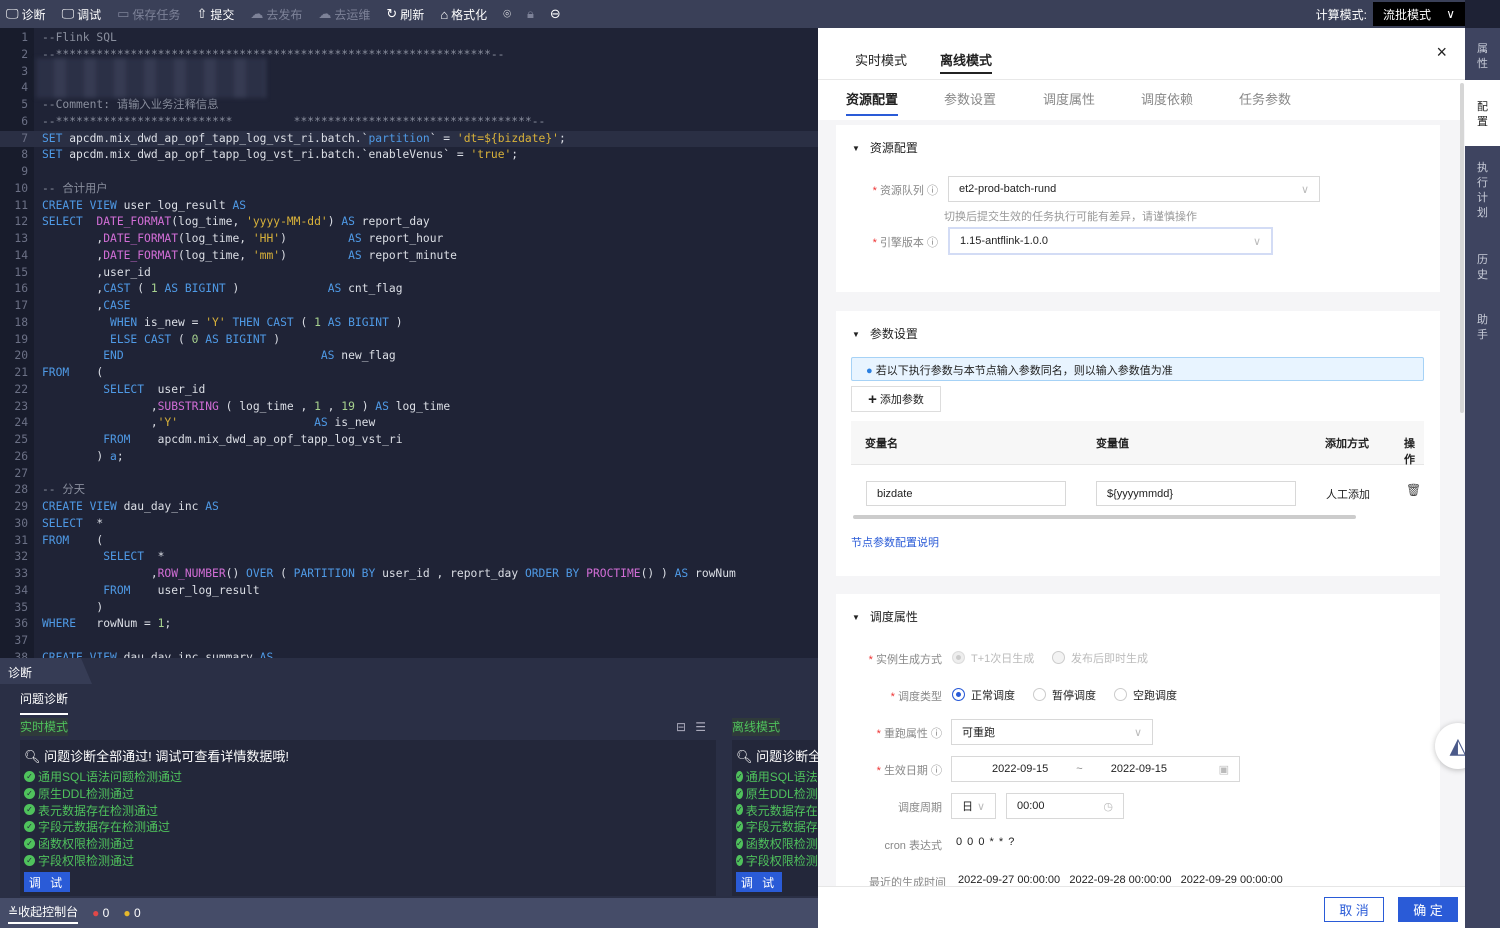 The image size is (1500, 928). Describe the element at coordinates (443, 138) in the screenshot. I see `code-token: ` =` at that location.